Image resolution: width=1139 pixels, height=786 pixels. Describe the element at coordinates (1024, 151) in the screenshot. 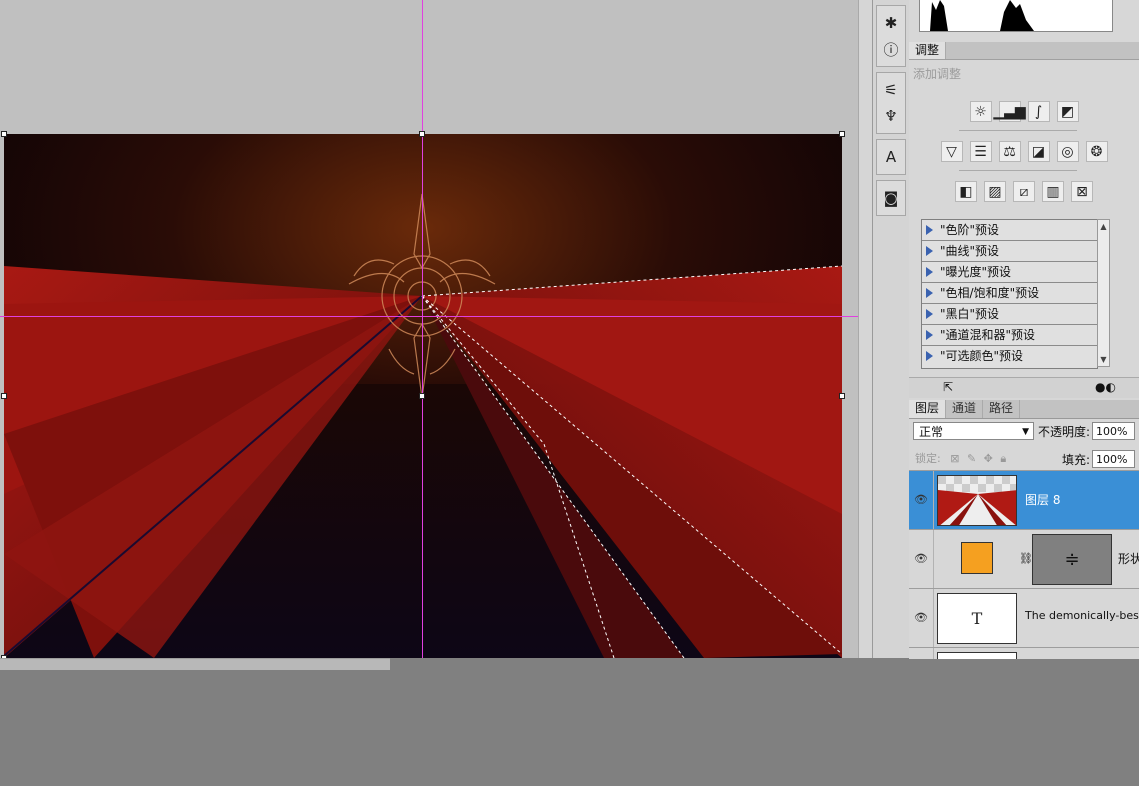

I see `adjustment-row-2: ▽ ☰ ⚖ ◪ ◎ ❂` at that location.